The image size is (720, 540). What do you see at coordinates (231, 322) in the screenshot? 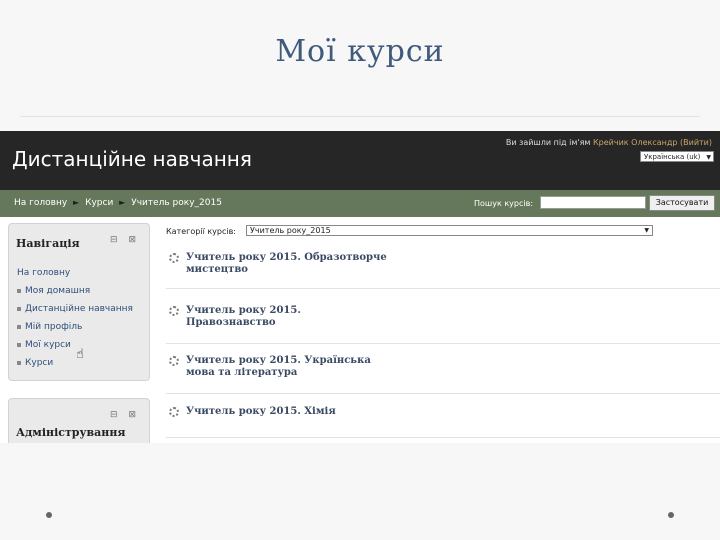
I see `course-name-line: Правознавство` at bounding box center [231, 322].